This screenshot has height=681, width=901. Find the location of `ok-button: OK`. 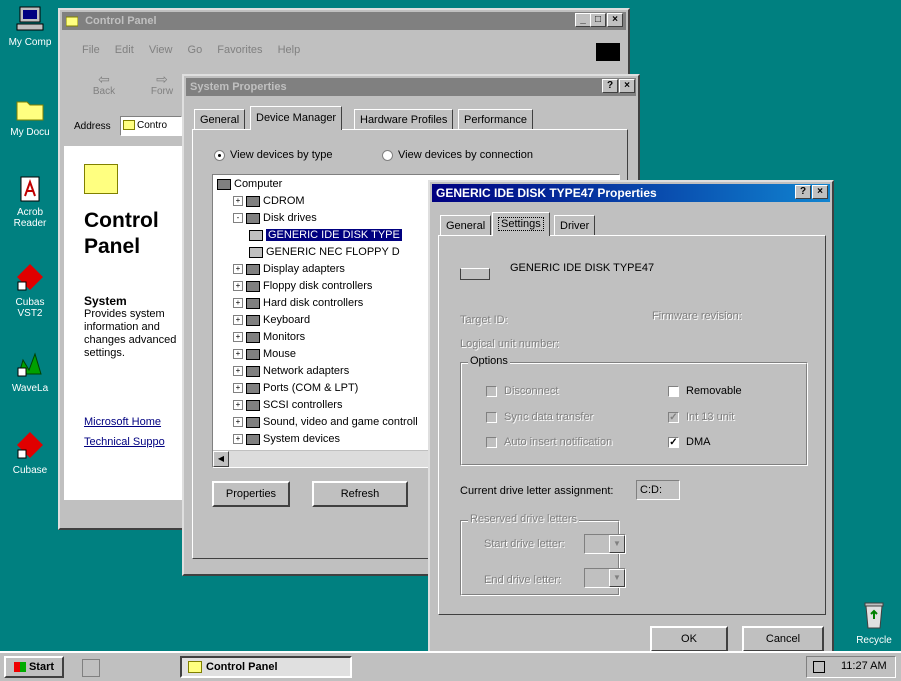

ok-button: OK is located at coordinates (689, 639).